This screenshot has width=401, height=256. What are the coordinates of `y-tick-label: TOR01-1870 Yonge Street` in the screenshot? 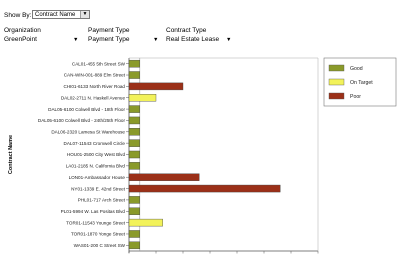 It's located at (98, 234).